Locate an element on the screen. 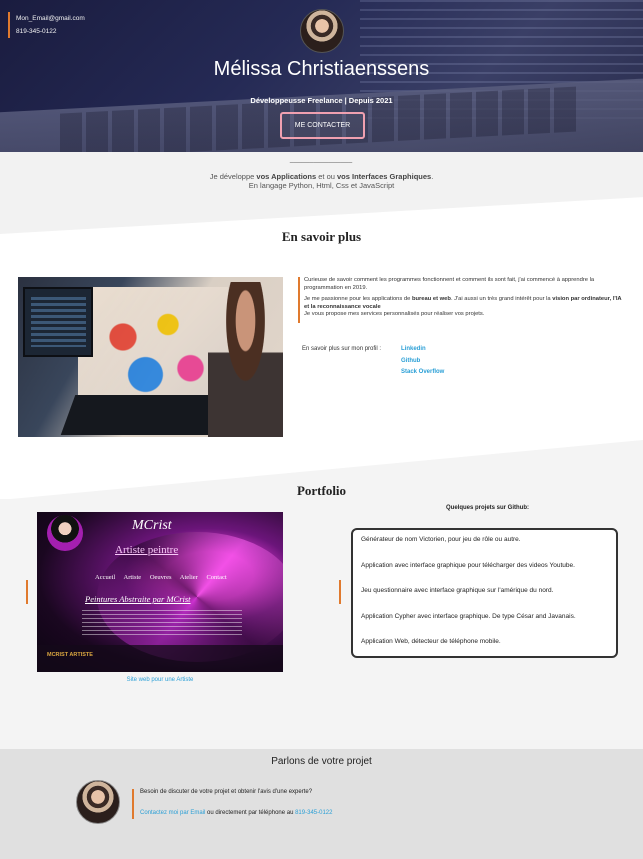 The image size is (643, 859). intro-tagline-prefix: Je développe is located at coordinates (233, 176).